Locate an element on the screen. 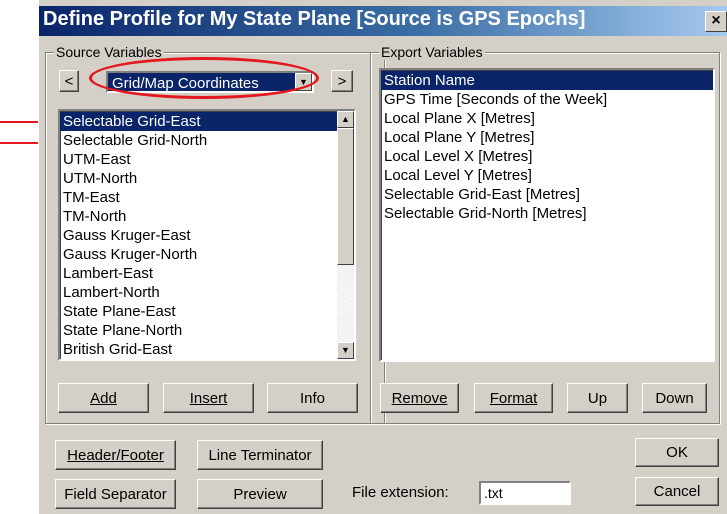  ok-button: OK is located at coordinates (677, 452).